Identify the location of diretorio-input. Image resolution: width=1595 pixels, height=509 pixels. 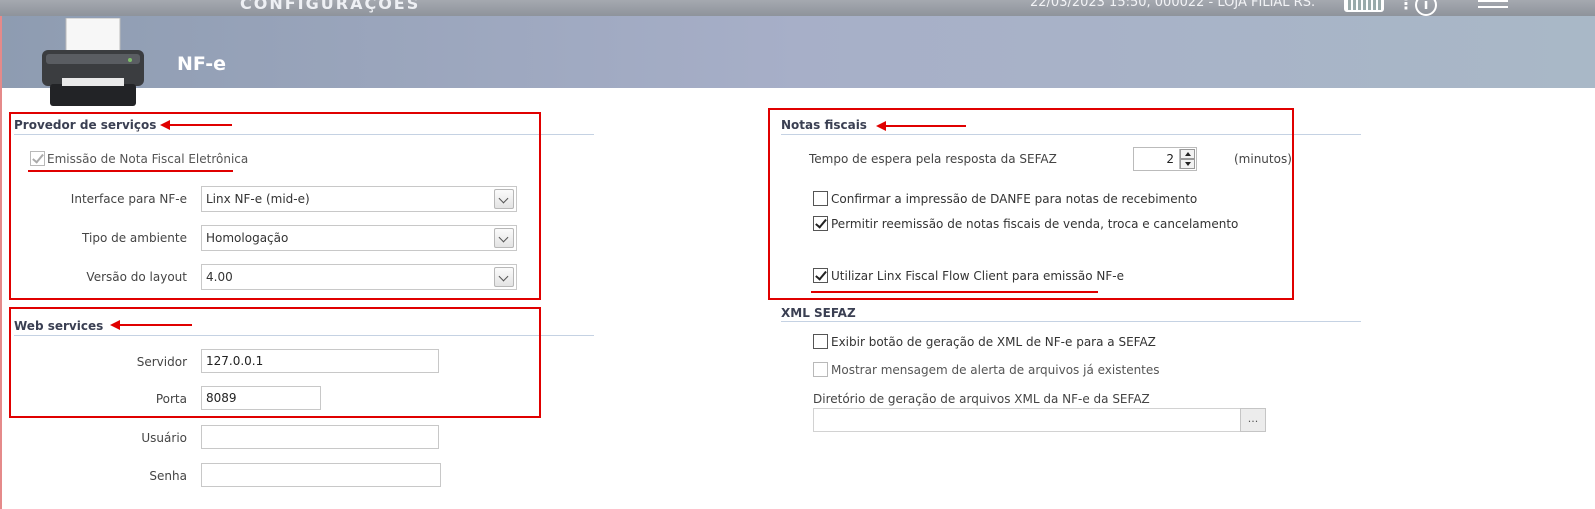
(1027, 420).